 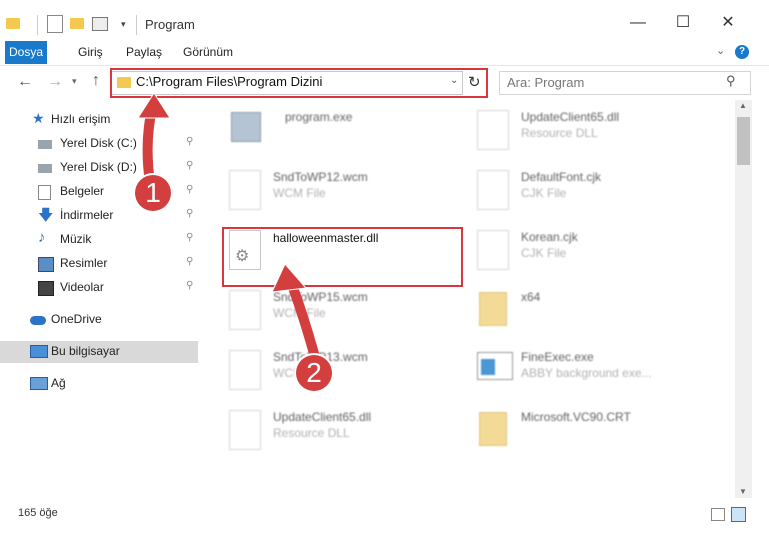 What do you see at coordinates (230, 232) in the screenshot?
I see `annotation-arrows` at bounding box center [230, 232].